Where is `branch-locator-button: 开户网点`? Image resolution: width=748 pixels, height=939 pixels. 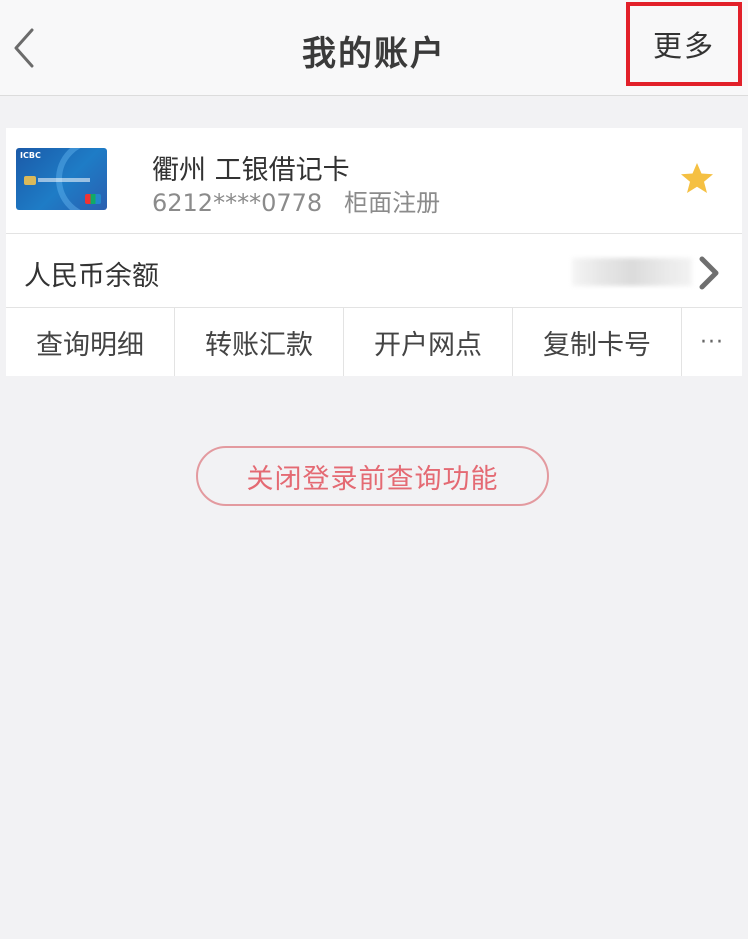
branch-locator-button: 开户网点 is located at coordinates (428, 342).